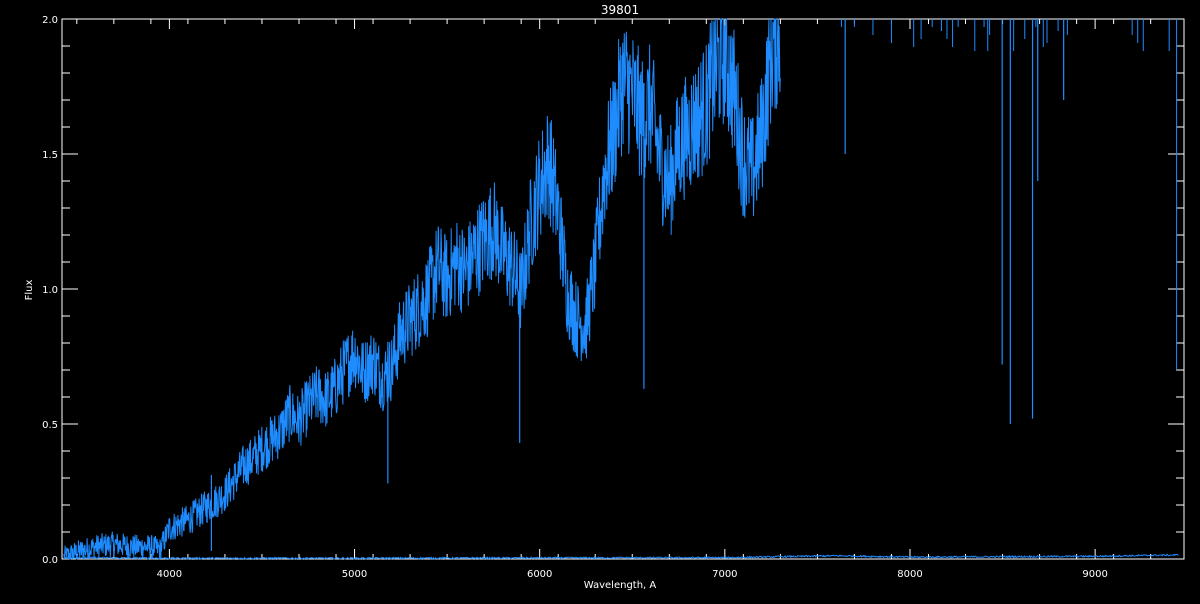 The width and height of the screenshot is (1200, 604). Describe the element at coordinates (621, 557) in the screenshot. I see `error-series` at that location.